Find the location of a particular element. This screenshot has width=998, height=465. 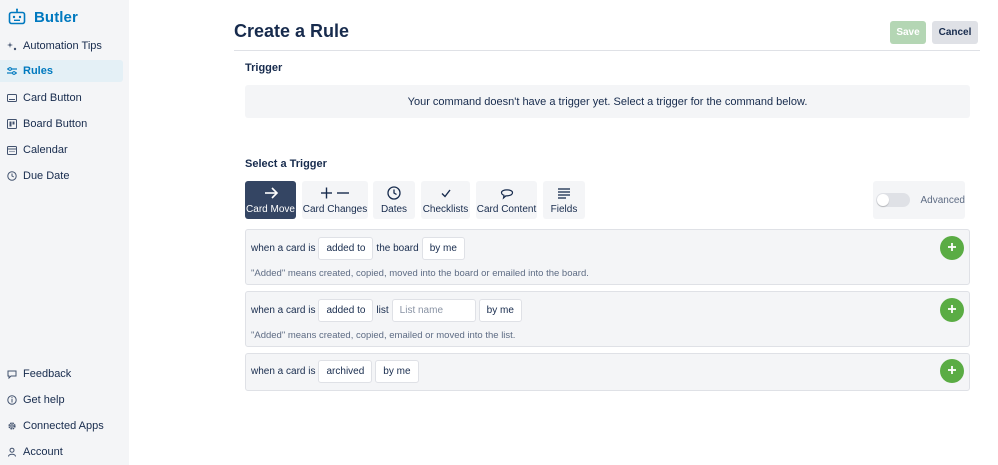

brand: Butler is located at coordinates (43, 17).